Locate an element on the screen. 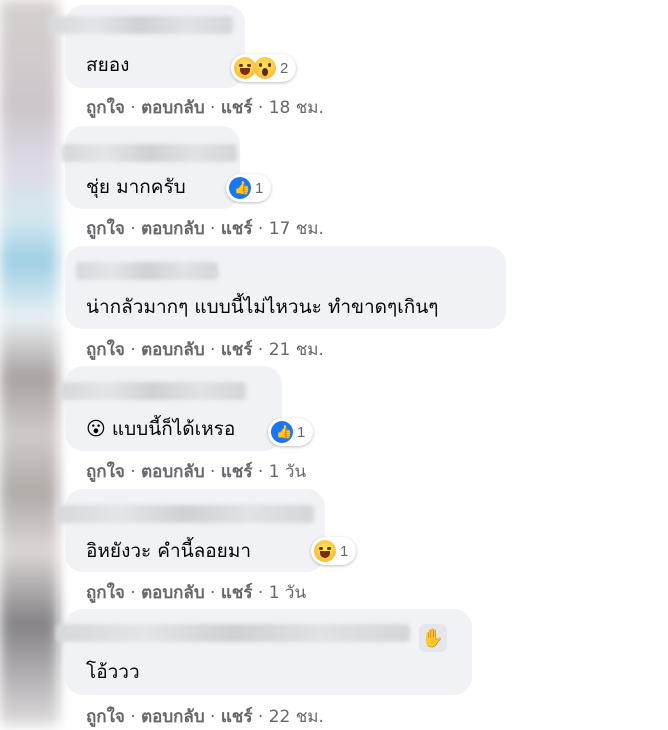 The width and height of the screenshot is (668, 730). comment-timestamp: 17 ชม. is located at coordinates (296, 229).